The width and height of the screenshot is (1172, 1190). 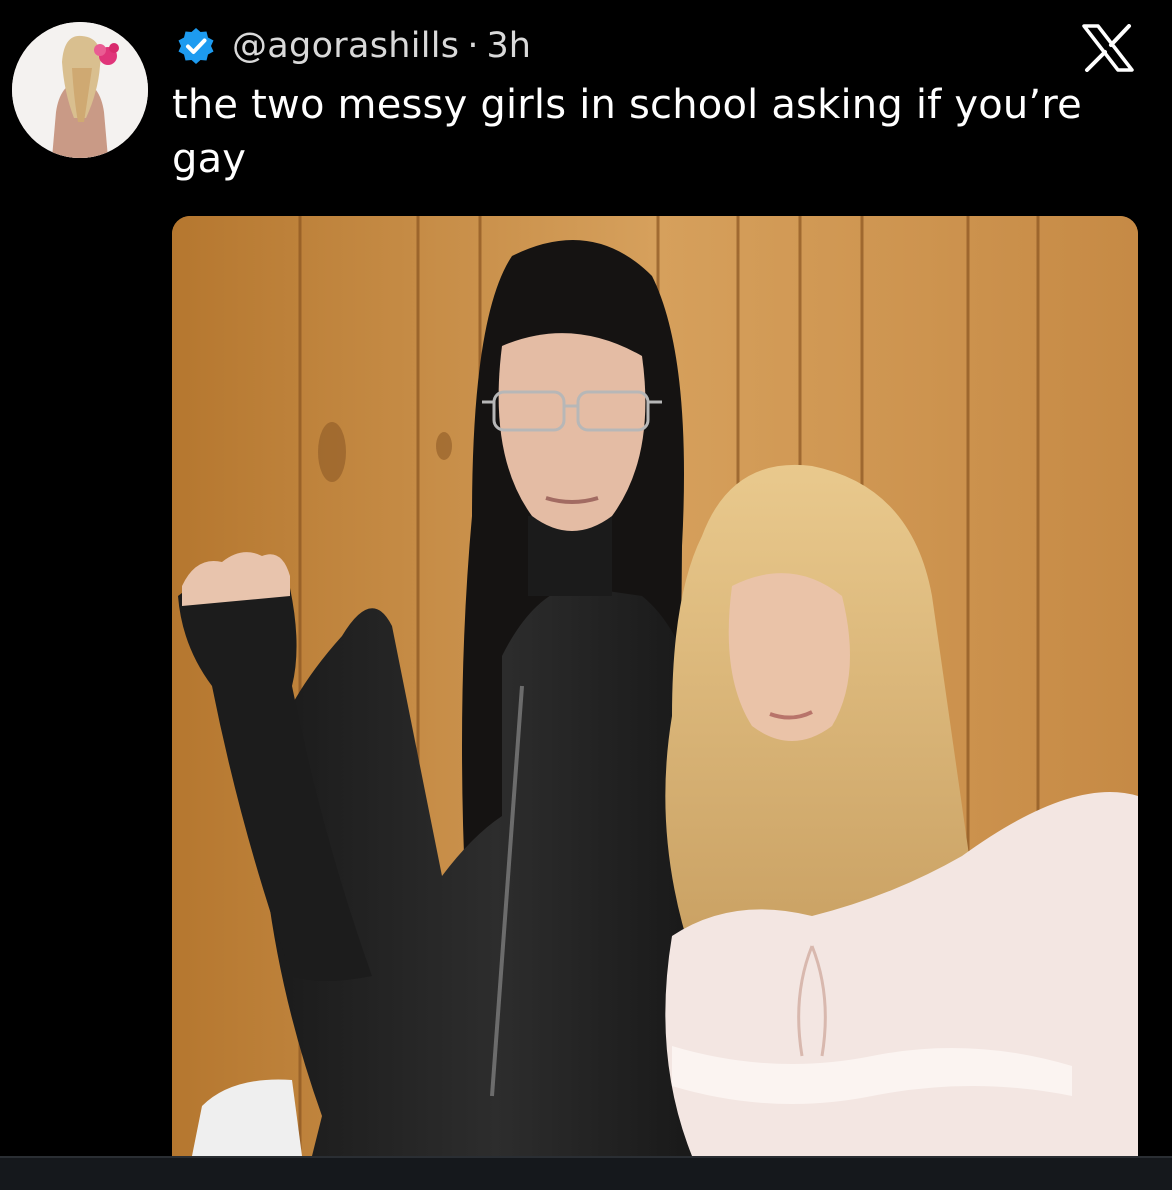 I want to click on tweet-timestamp: 3h, so click(x=508, y=46).